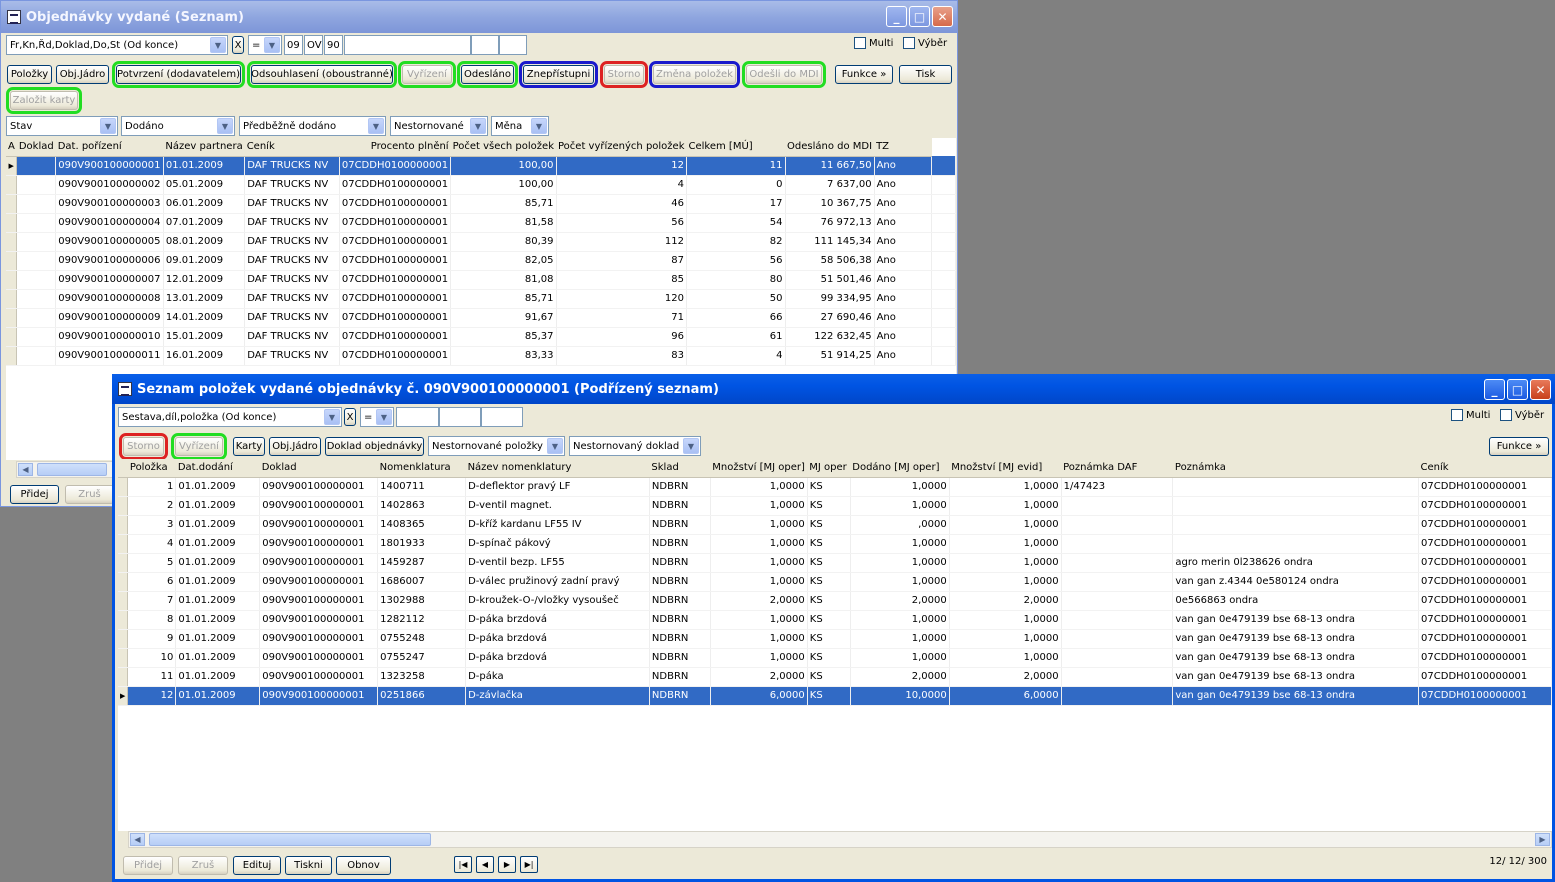  I want to click on scroll-left-icon: ◀, so click(25, 469).